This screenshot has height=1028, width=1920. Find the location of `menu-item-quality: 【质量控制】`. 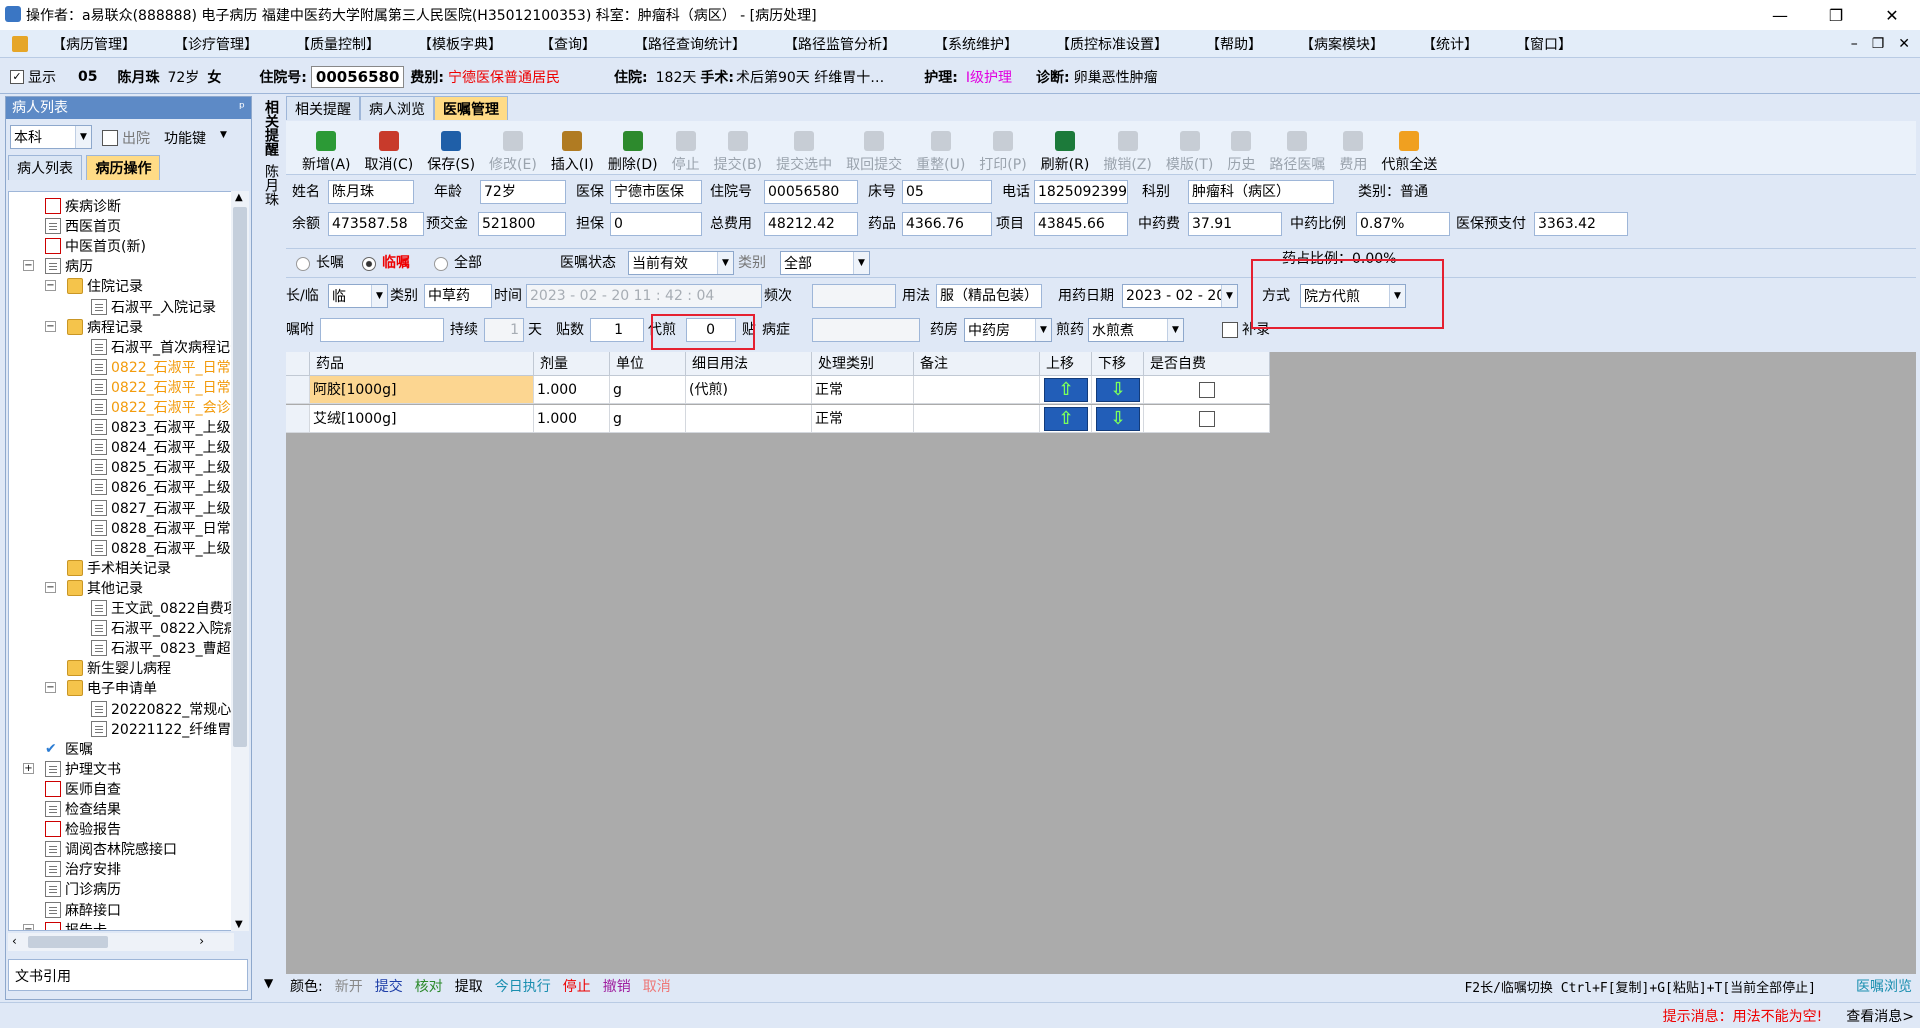

menu-item-quality: 【质量控制】 is located at coordinates (338, 44).